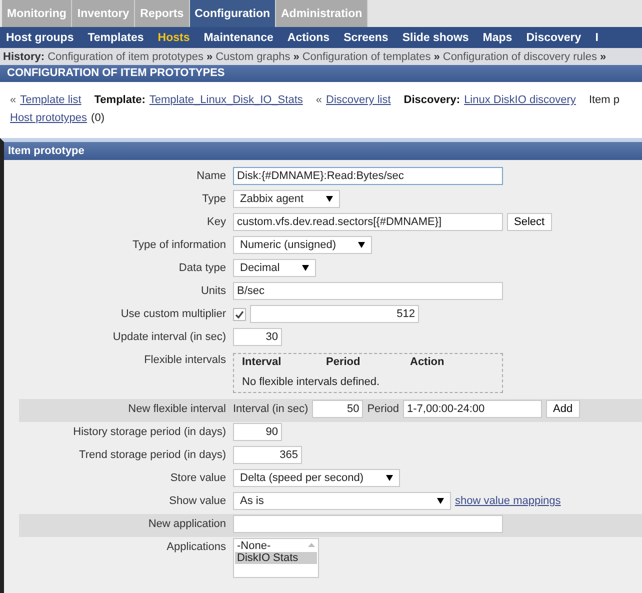  What do you see at coordinates (519, 56) in the screenshot?
I see `history-link: Configuration of discovery rules` at bounding box center [519, 56].